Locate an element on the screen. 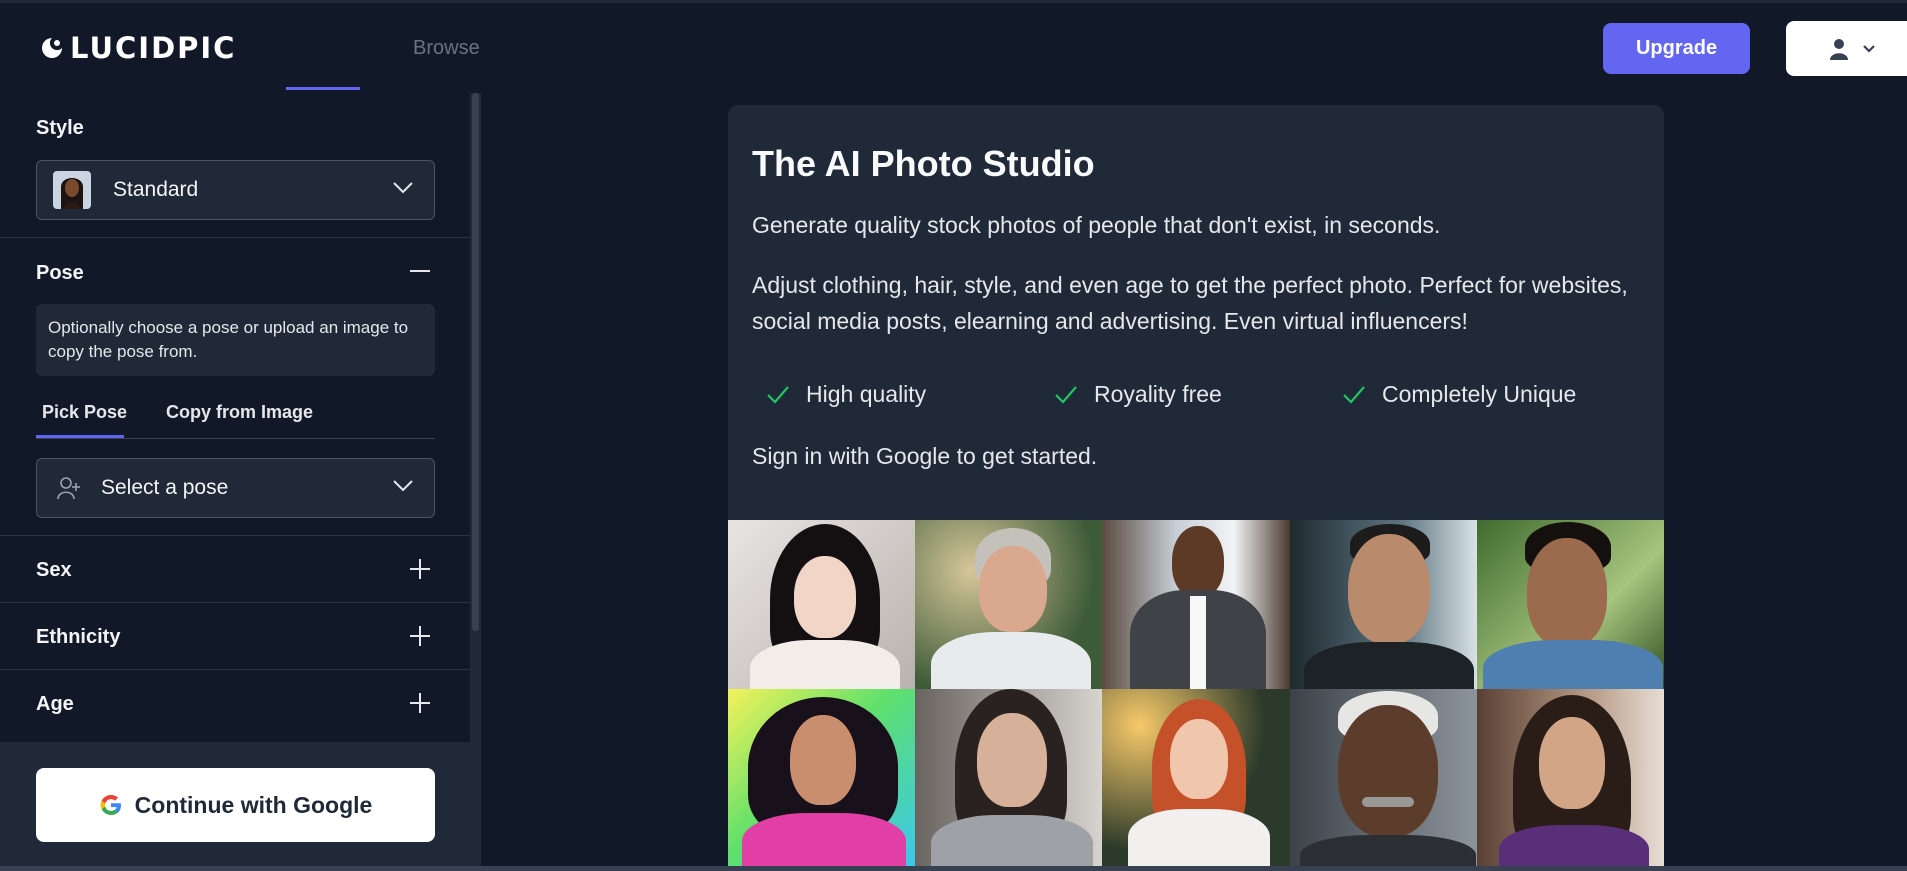 The width and height of the screenshot is (1907, 871). tab-pick-pose: Pick Pose is located at coordinates (84, 412).